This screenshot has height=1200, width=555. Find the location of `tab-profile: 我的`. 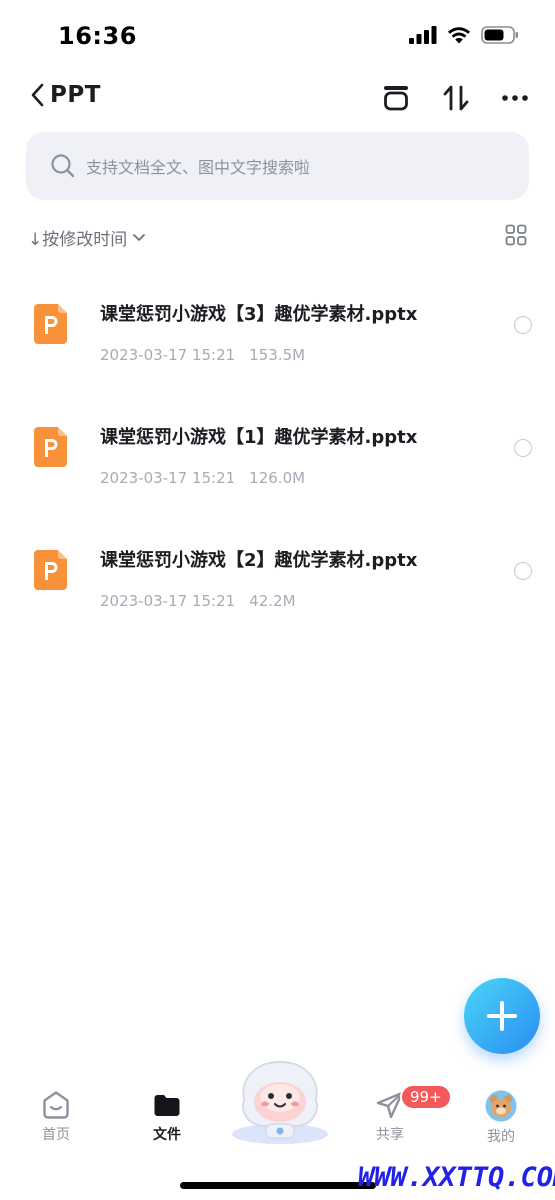

tab-profile: 我的 is located at coordinates (501, 1118).